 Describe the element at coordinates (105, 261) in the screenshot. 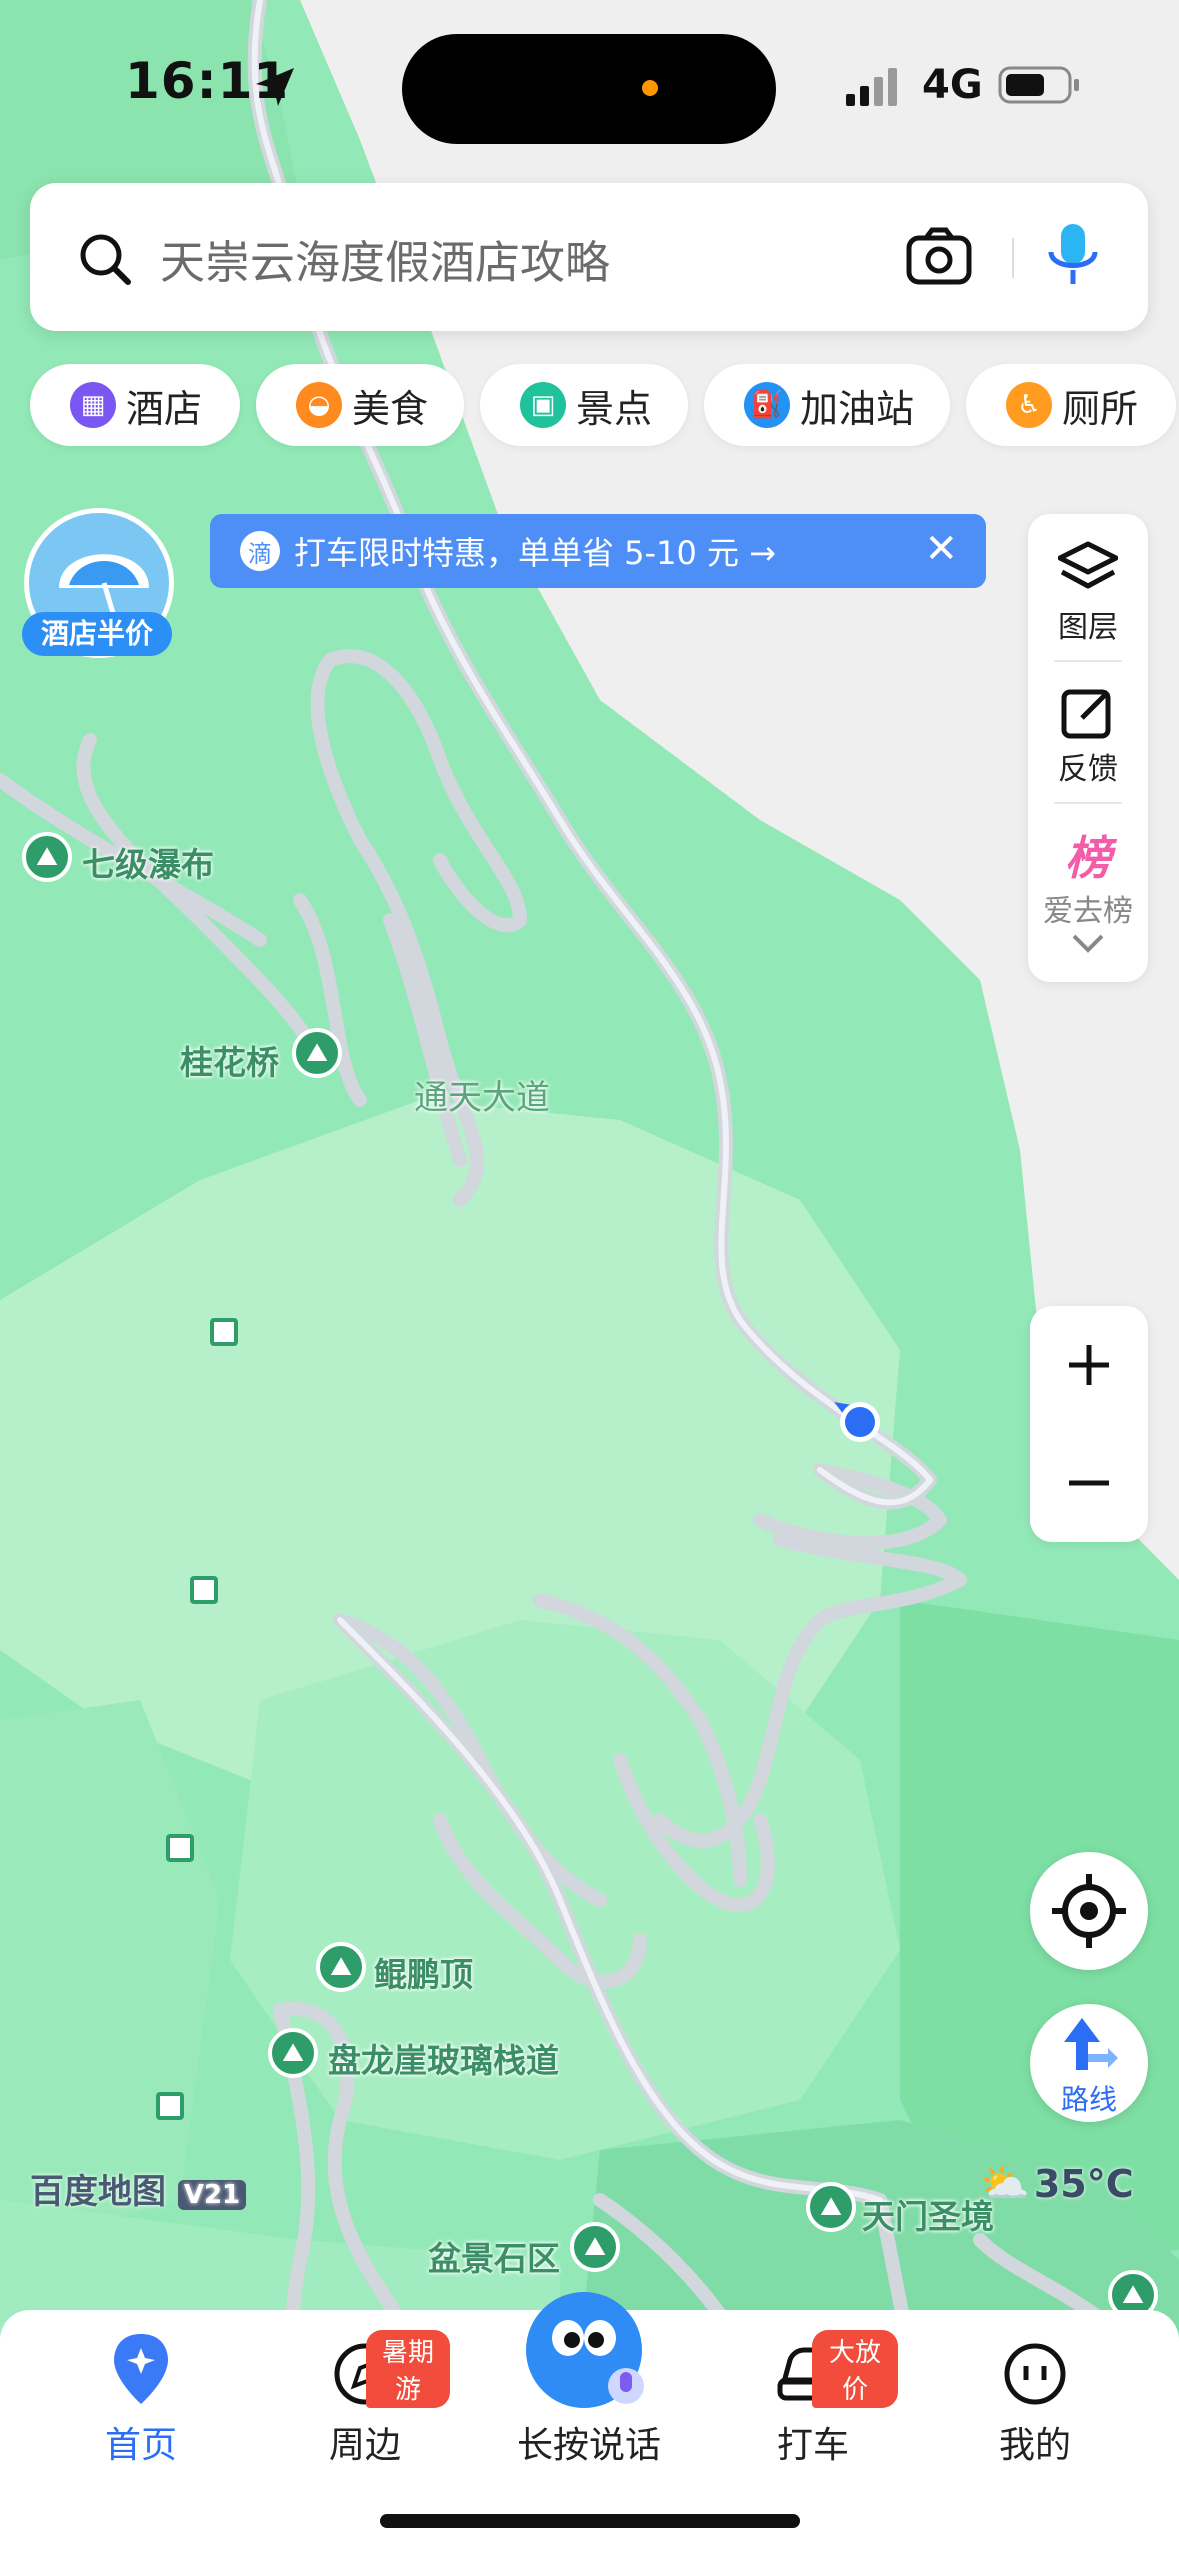

I see `search-icon` at that location.